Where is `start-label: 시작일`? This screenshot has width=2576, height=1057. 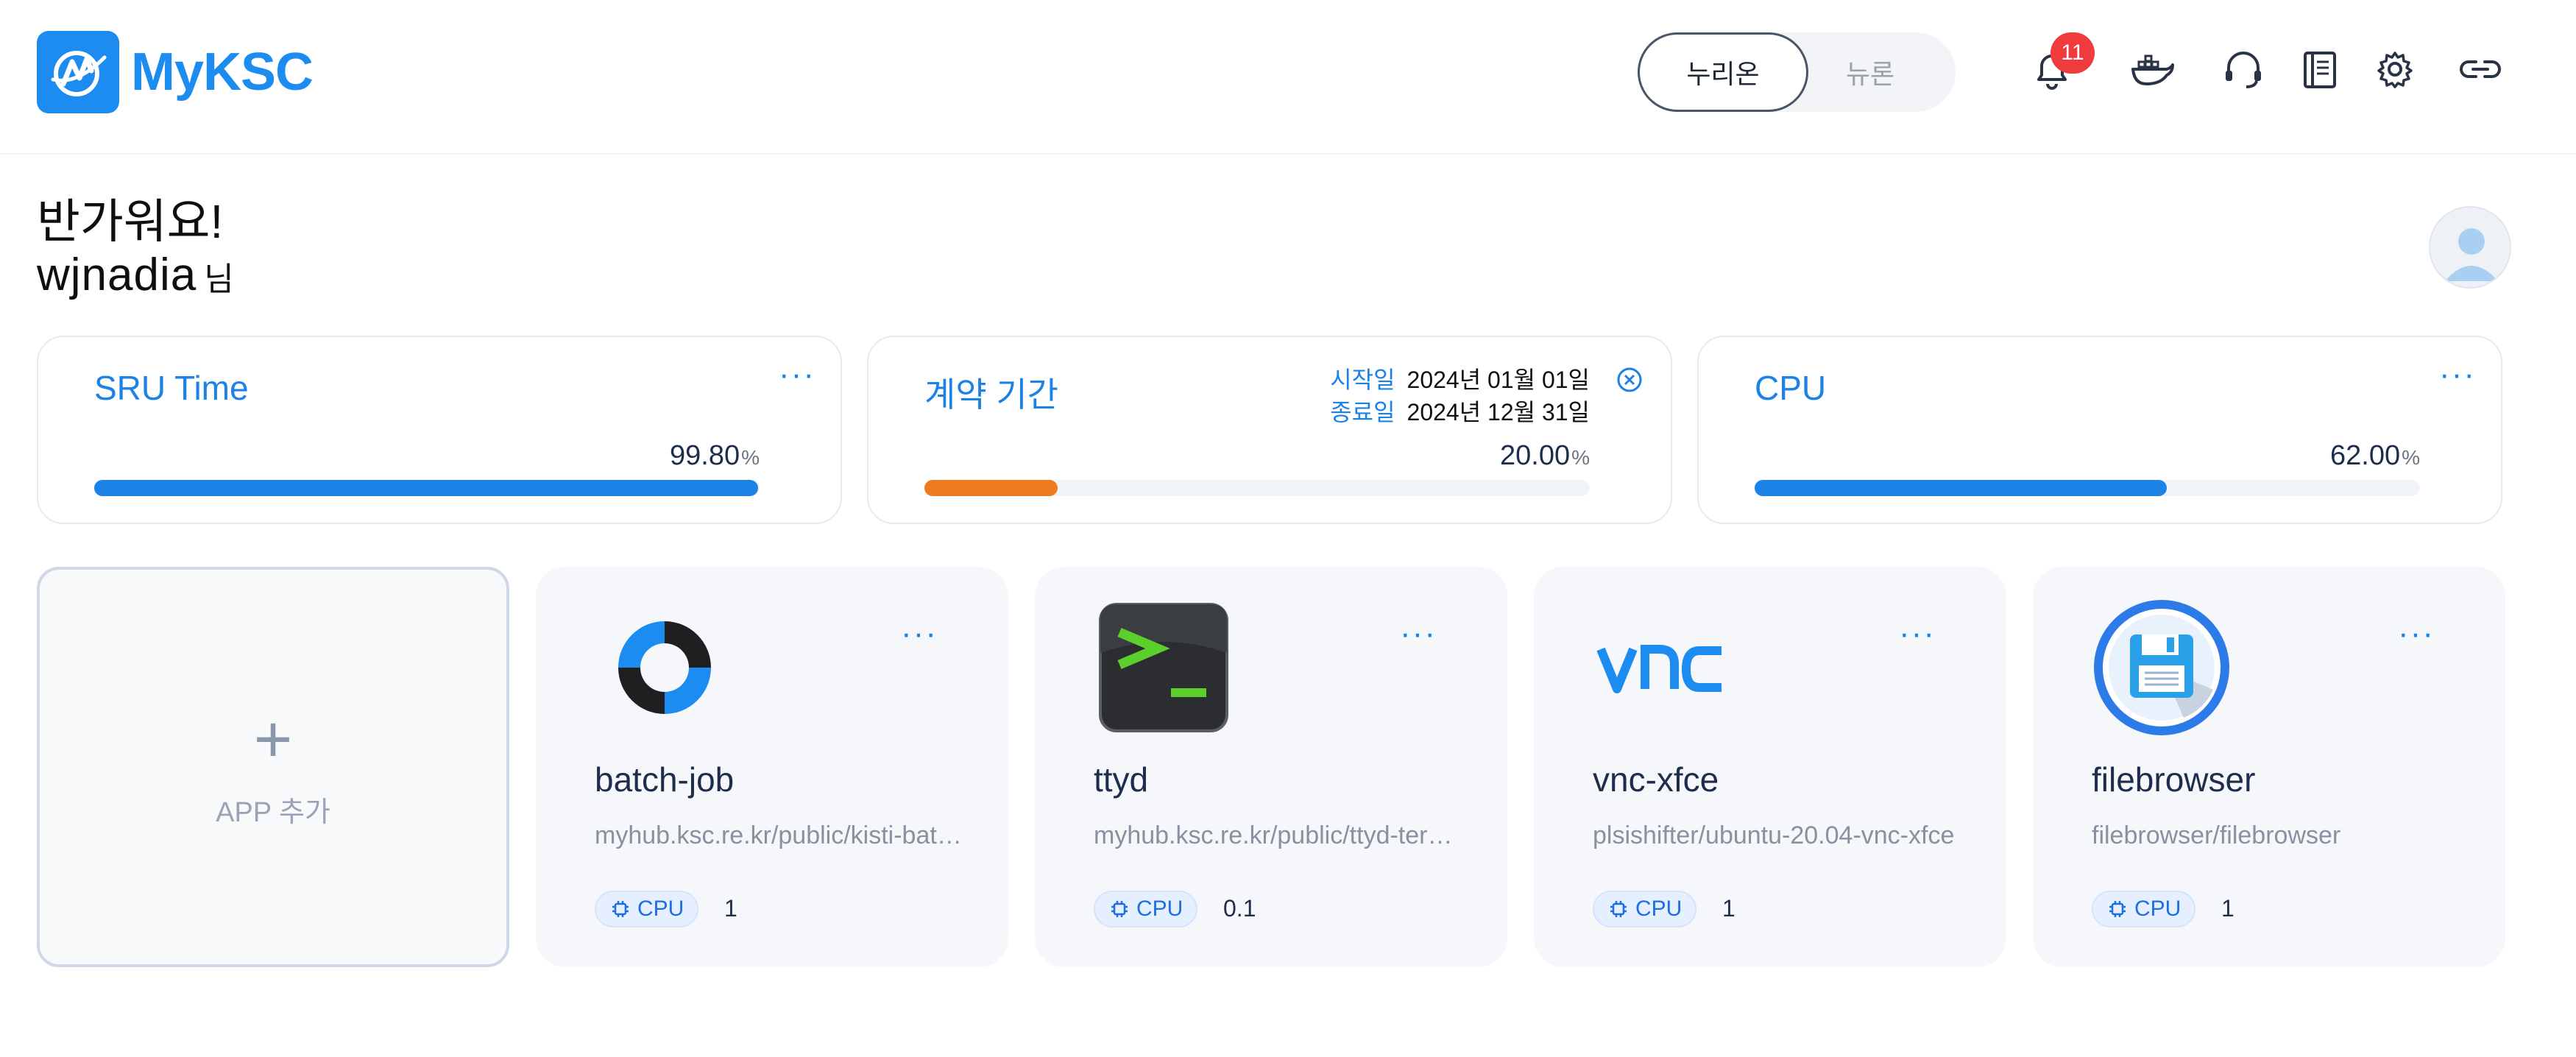 start-label: 시작일 is located at coordinates (1362, 380).